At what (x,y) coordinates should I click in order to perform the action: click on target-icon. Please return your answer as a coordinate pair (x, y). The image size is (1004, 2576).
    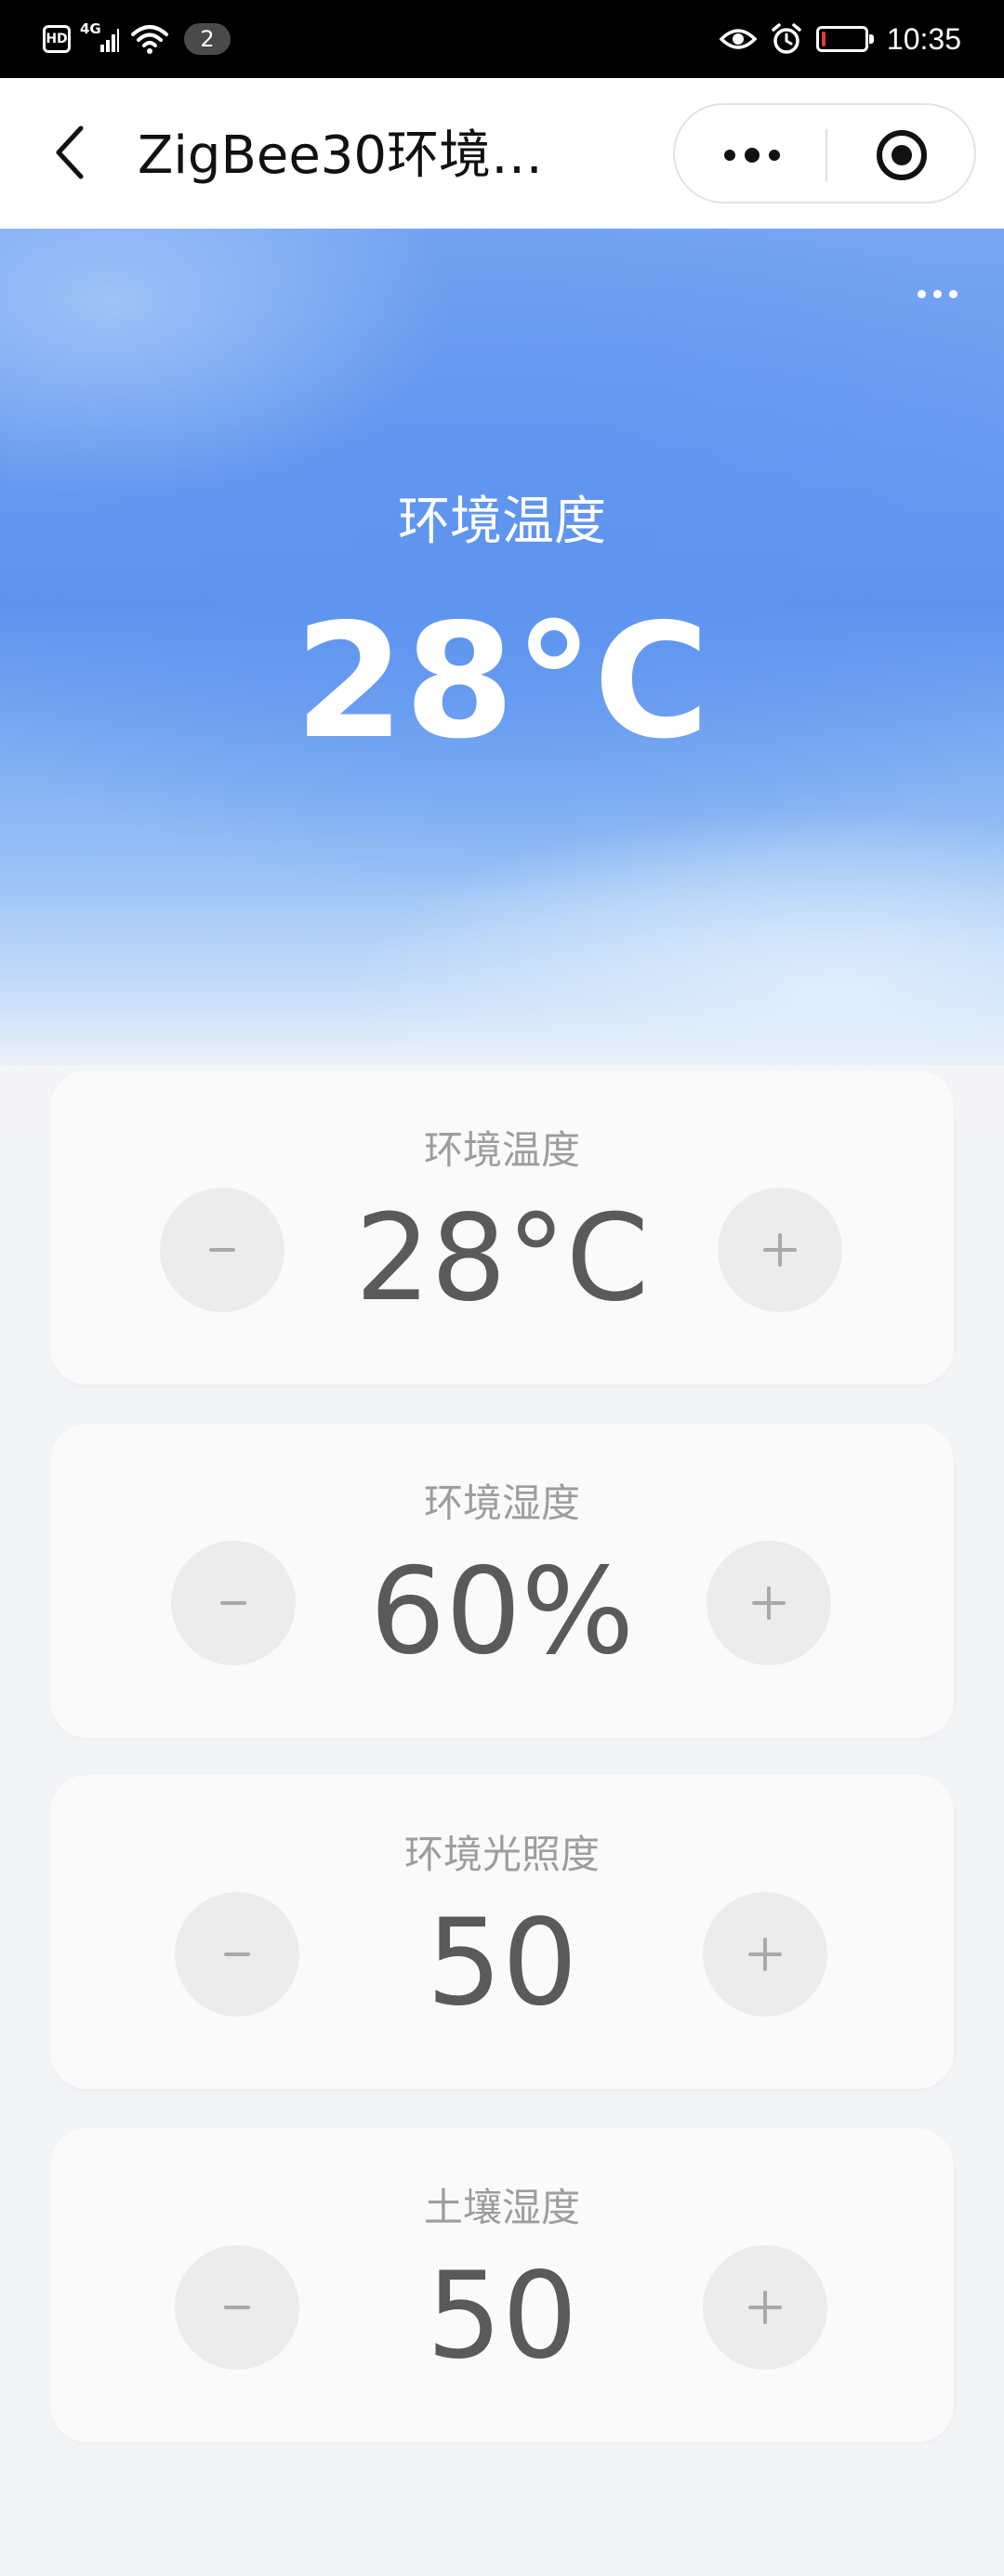
    Looking at the image, I should click on (902, 155).